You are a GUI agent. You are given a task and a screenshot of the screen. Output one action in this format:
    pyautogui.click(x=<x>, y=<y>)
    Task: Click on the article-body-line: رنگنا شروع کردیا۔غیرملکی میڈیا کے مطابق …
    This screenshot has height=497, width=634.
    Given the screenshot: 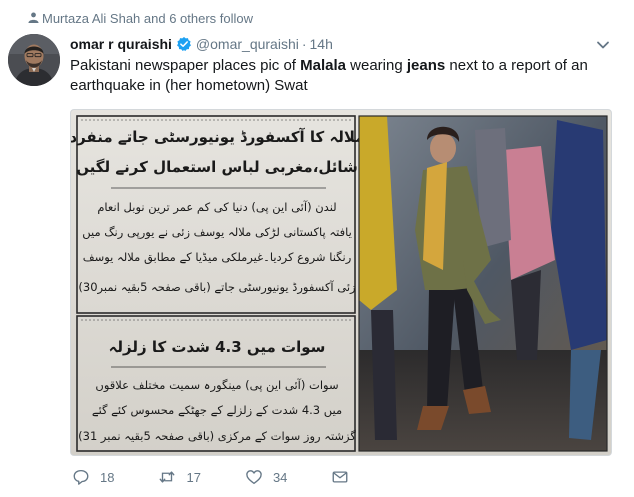 What is the action you would take?
    pyautogui.click(x=217, y=257)
    